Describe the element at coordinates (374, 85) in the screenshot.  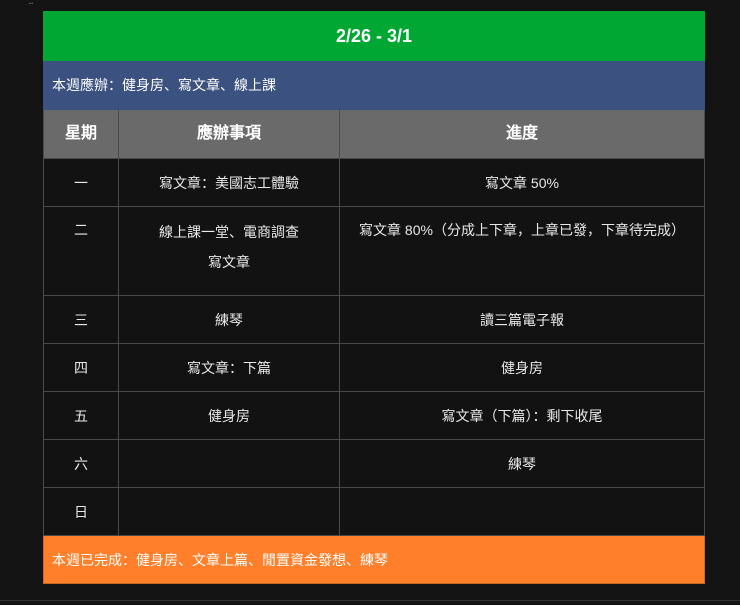
I see `todo-summary: 本週應辦：健身房、寫文章、線上課` at that location.